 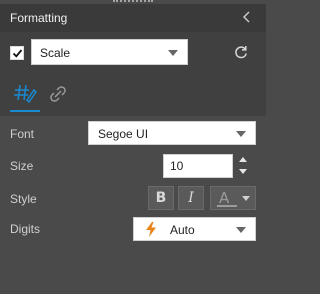 I want to click on scale-checkbox, so click(x=17, y=53).